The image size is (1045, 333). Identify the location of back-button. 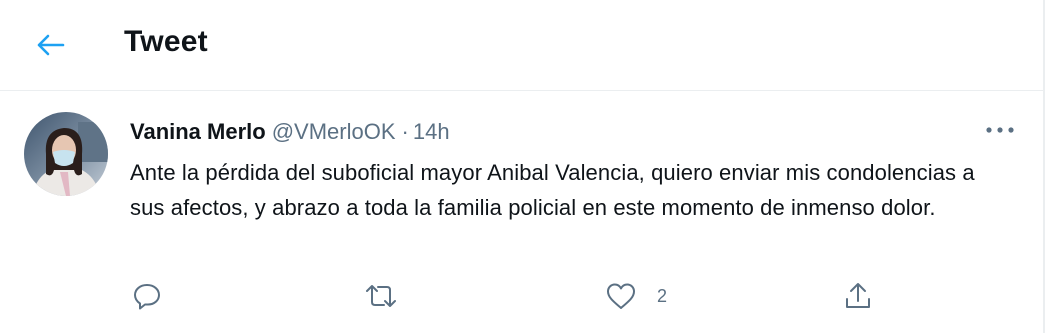
(50, 45).